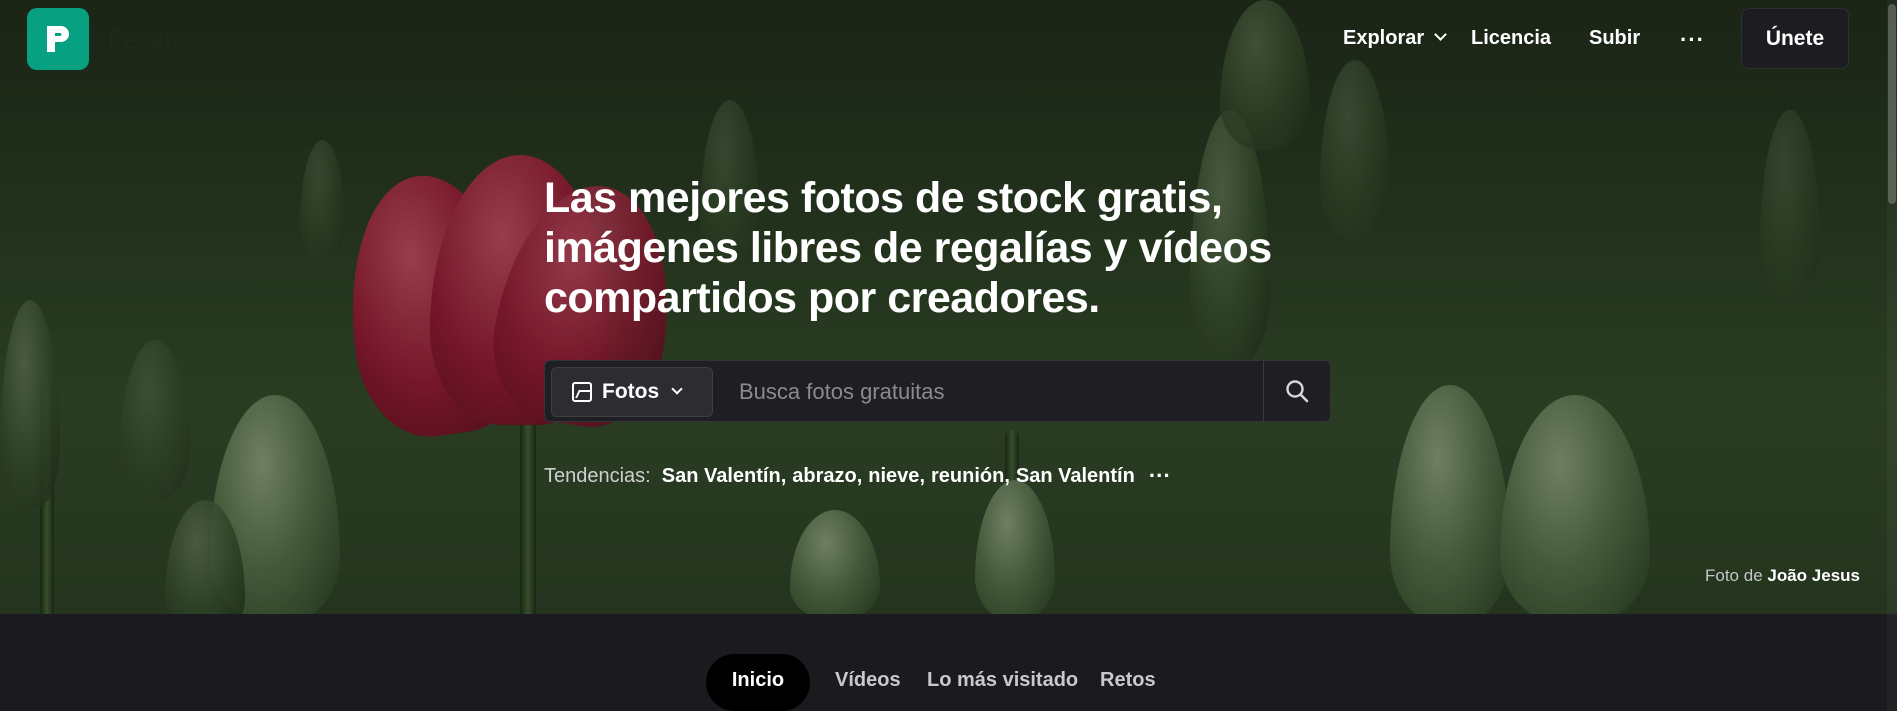 The height and width of the screenshot is (711, 1897). I want to click on search-bar: Fotos, so click(937, 391).